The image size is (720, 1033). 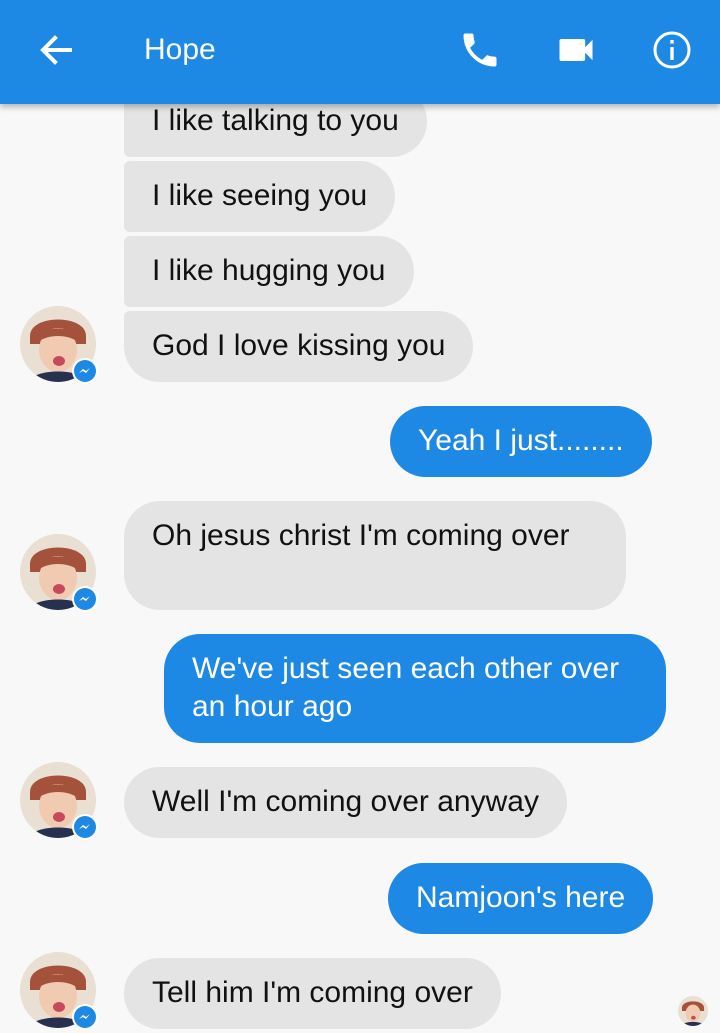 I want to click on message-bubble-incoming: I like hugging you, so click(x=269, y=271).